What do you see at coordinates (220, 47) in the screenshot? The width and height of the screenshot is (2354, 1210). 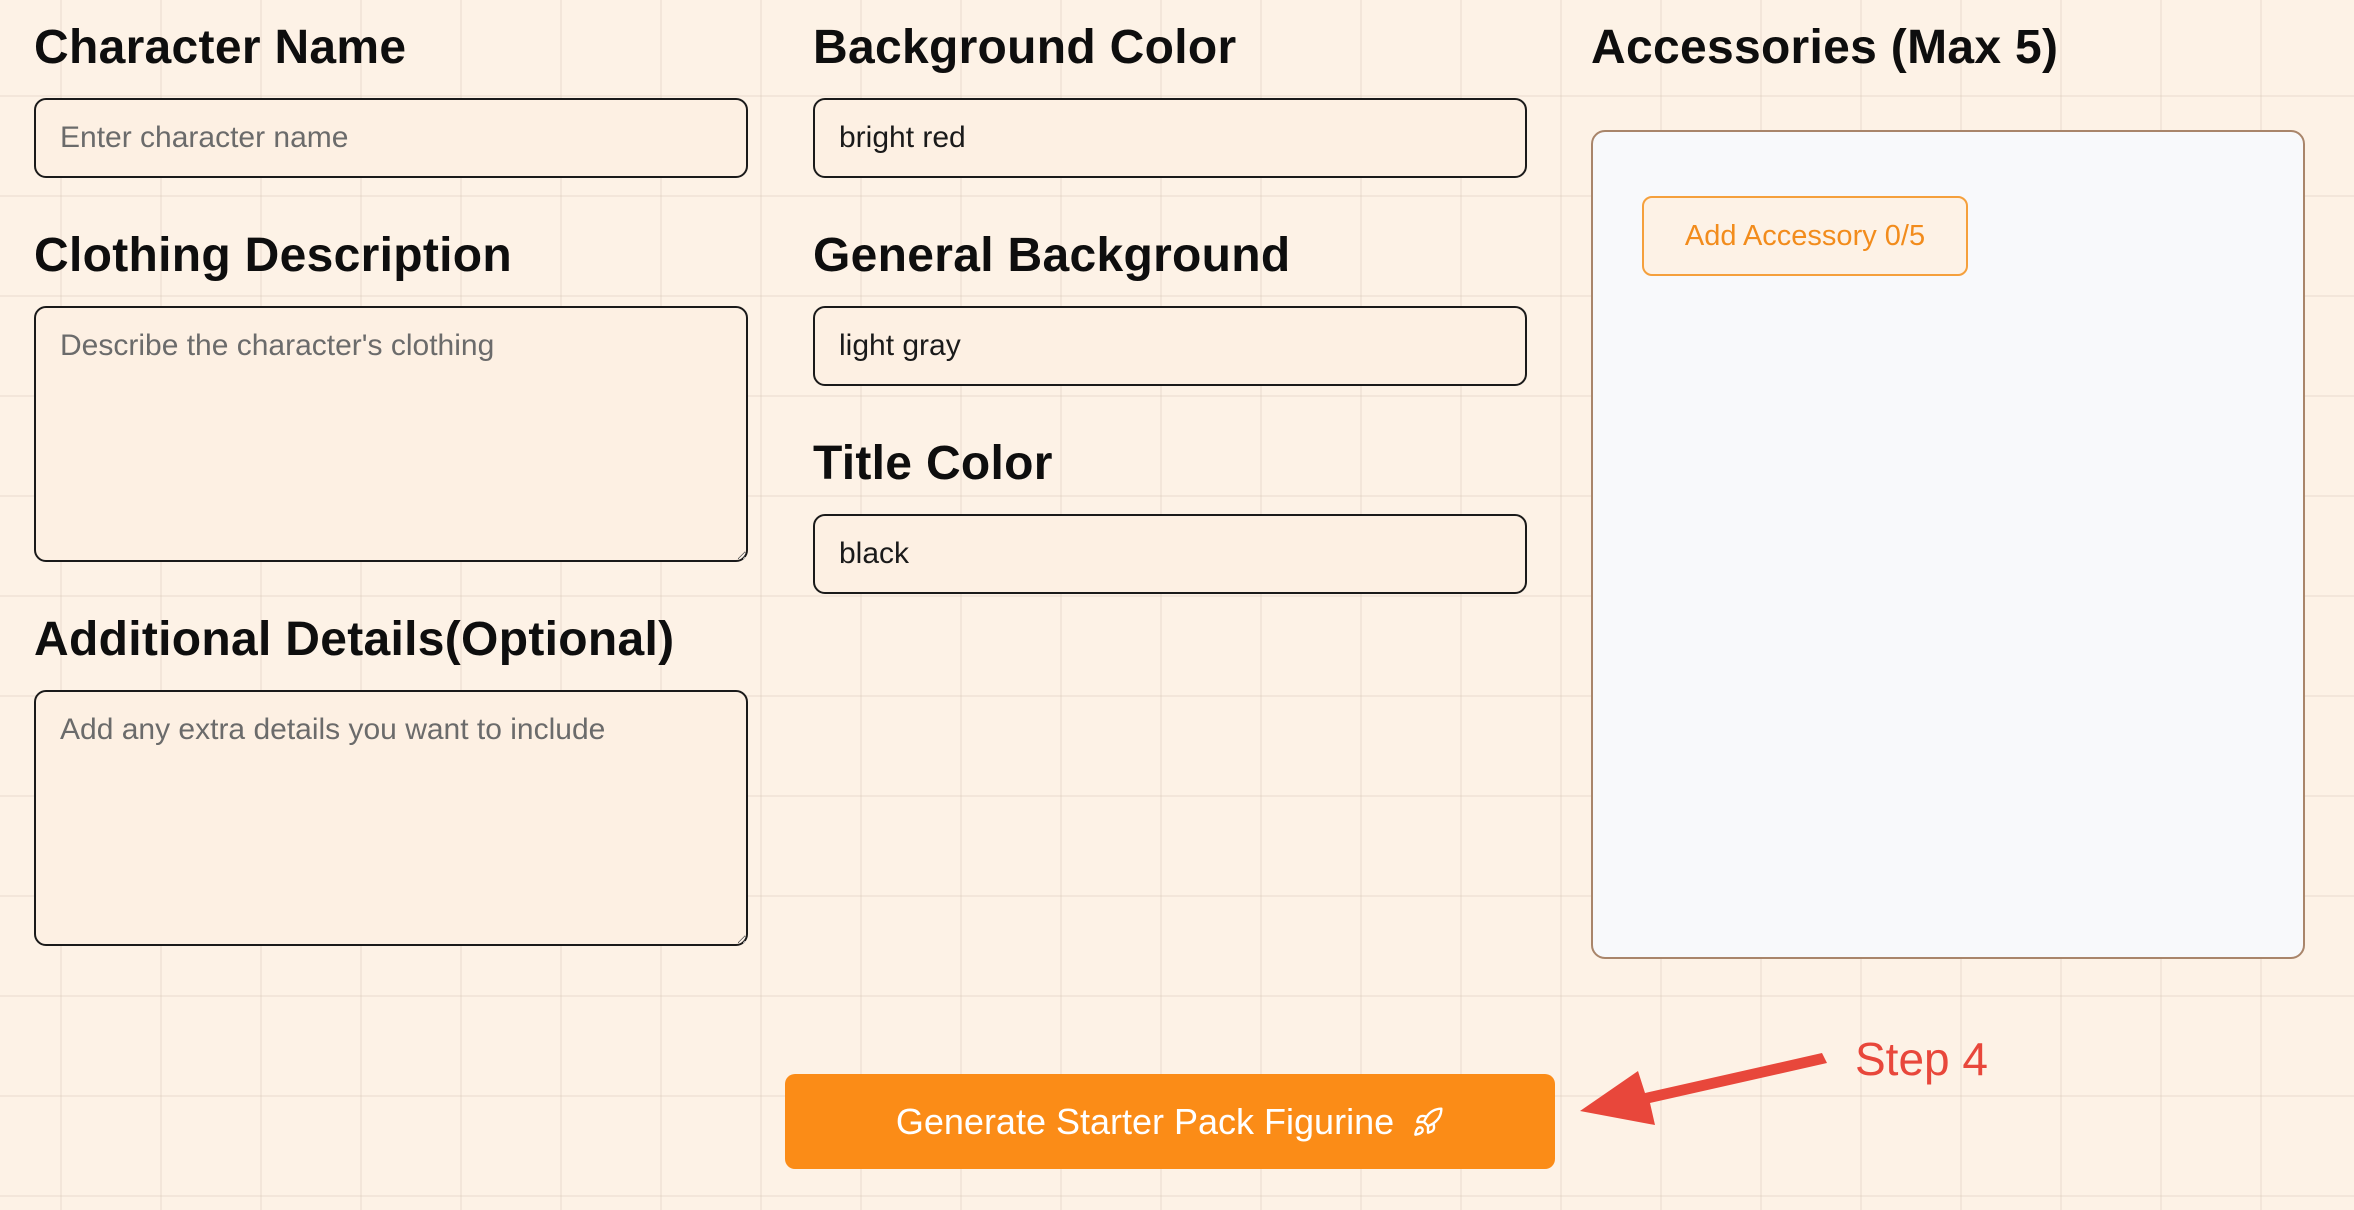 I see `character-name-label: Character Name` at bounding box center [220, 47].